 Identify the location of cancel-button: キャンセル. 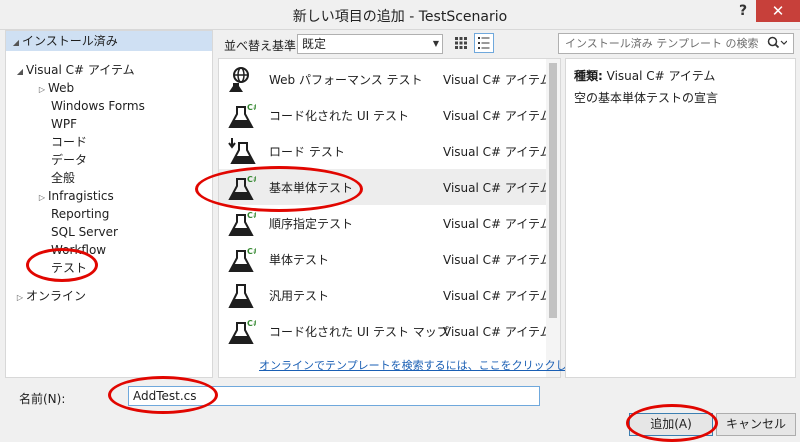
(756, 424).